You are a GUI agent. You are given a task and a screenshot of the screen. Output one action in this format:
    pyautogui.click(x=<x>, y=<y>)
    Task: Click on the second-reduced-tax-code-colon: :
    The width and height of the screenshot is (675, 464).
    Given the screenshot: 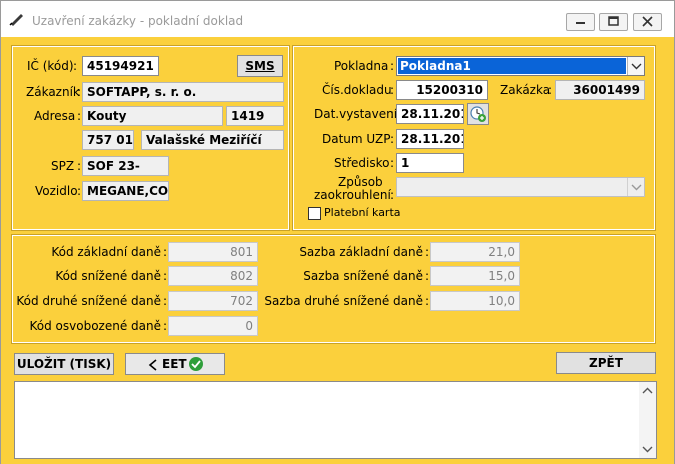 What is the action you would take?
    pyautogui.click(x=165, y=301)
    